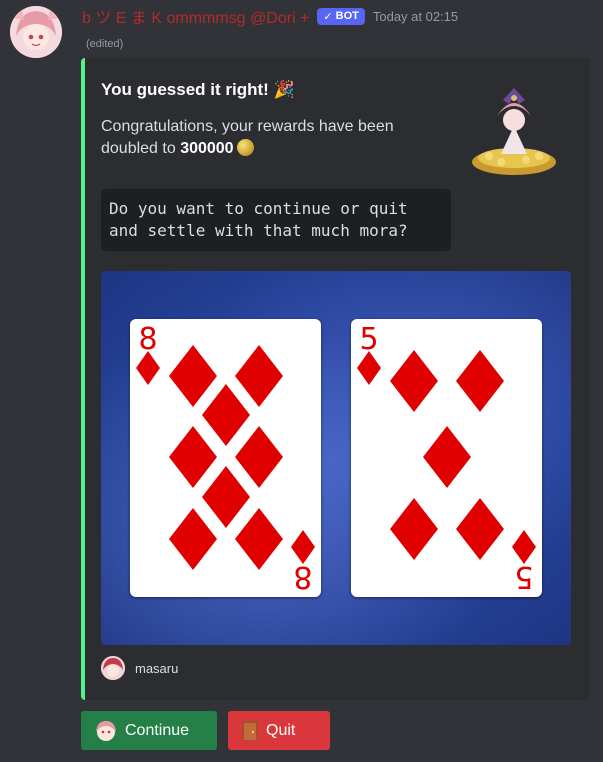 Image resolution: width=603 pixels, height=762 pixels. What do you see at coordinates (328, 16) in the screenshot?
I see `check-icon: ✓` at bounding box center [328, 16].